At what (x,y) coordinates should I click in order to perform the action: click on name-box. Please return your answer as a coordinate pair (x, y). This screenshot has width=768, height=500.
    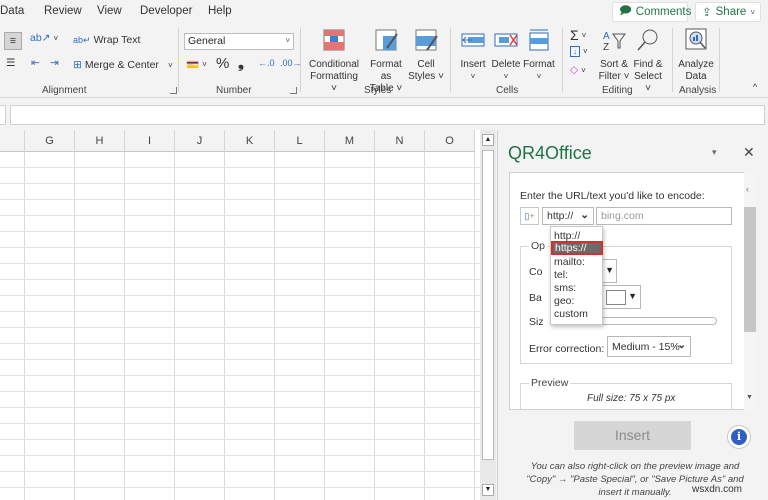
    Looking at the image, I should click on (3, 115).